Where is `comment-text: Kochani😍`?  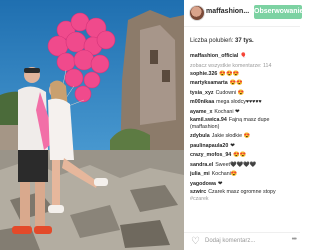
comment-text: Kochani😍 is located at coordinates (224, 174).